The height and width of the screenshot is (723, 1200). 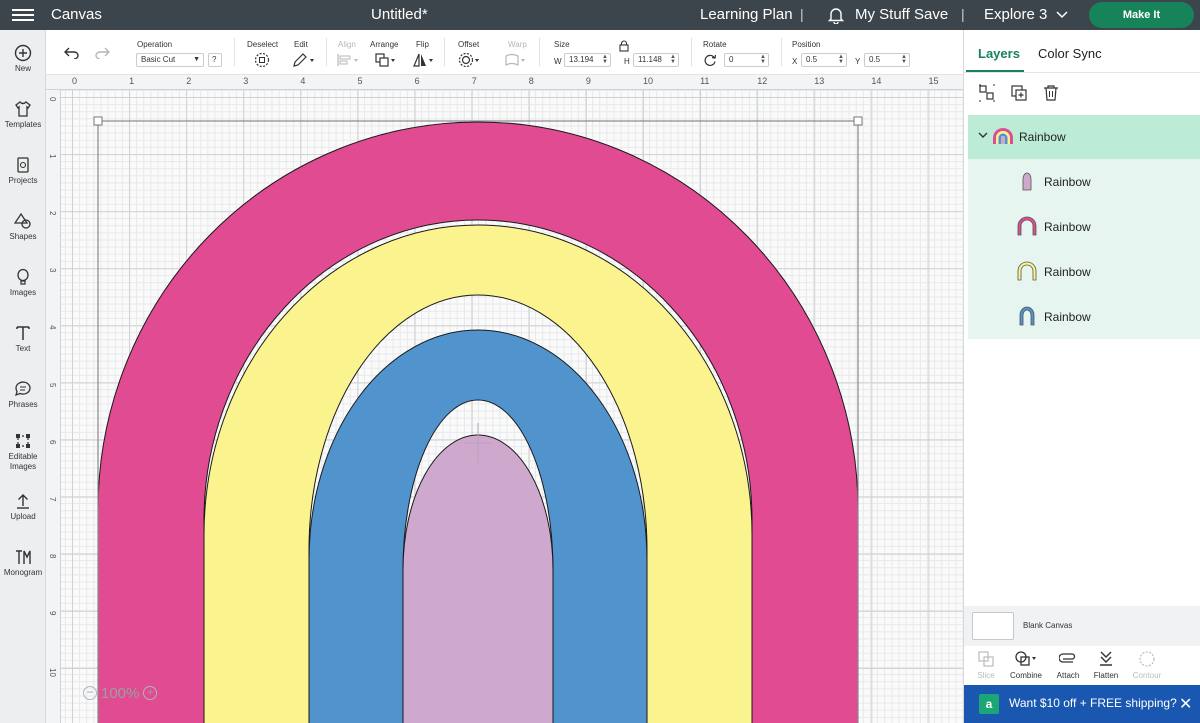 What do you see at coordinates (587, 60) in the screenshot?
I see `width-input: 13.194 ▲ ▼` at bounding box center [587, 60].